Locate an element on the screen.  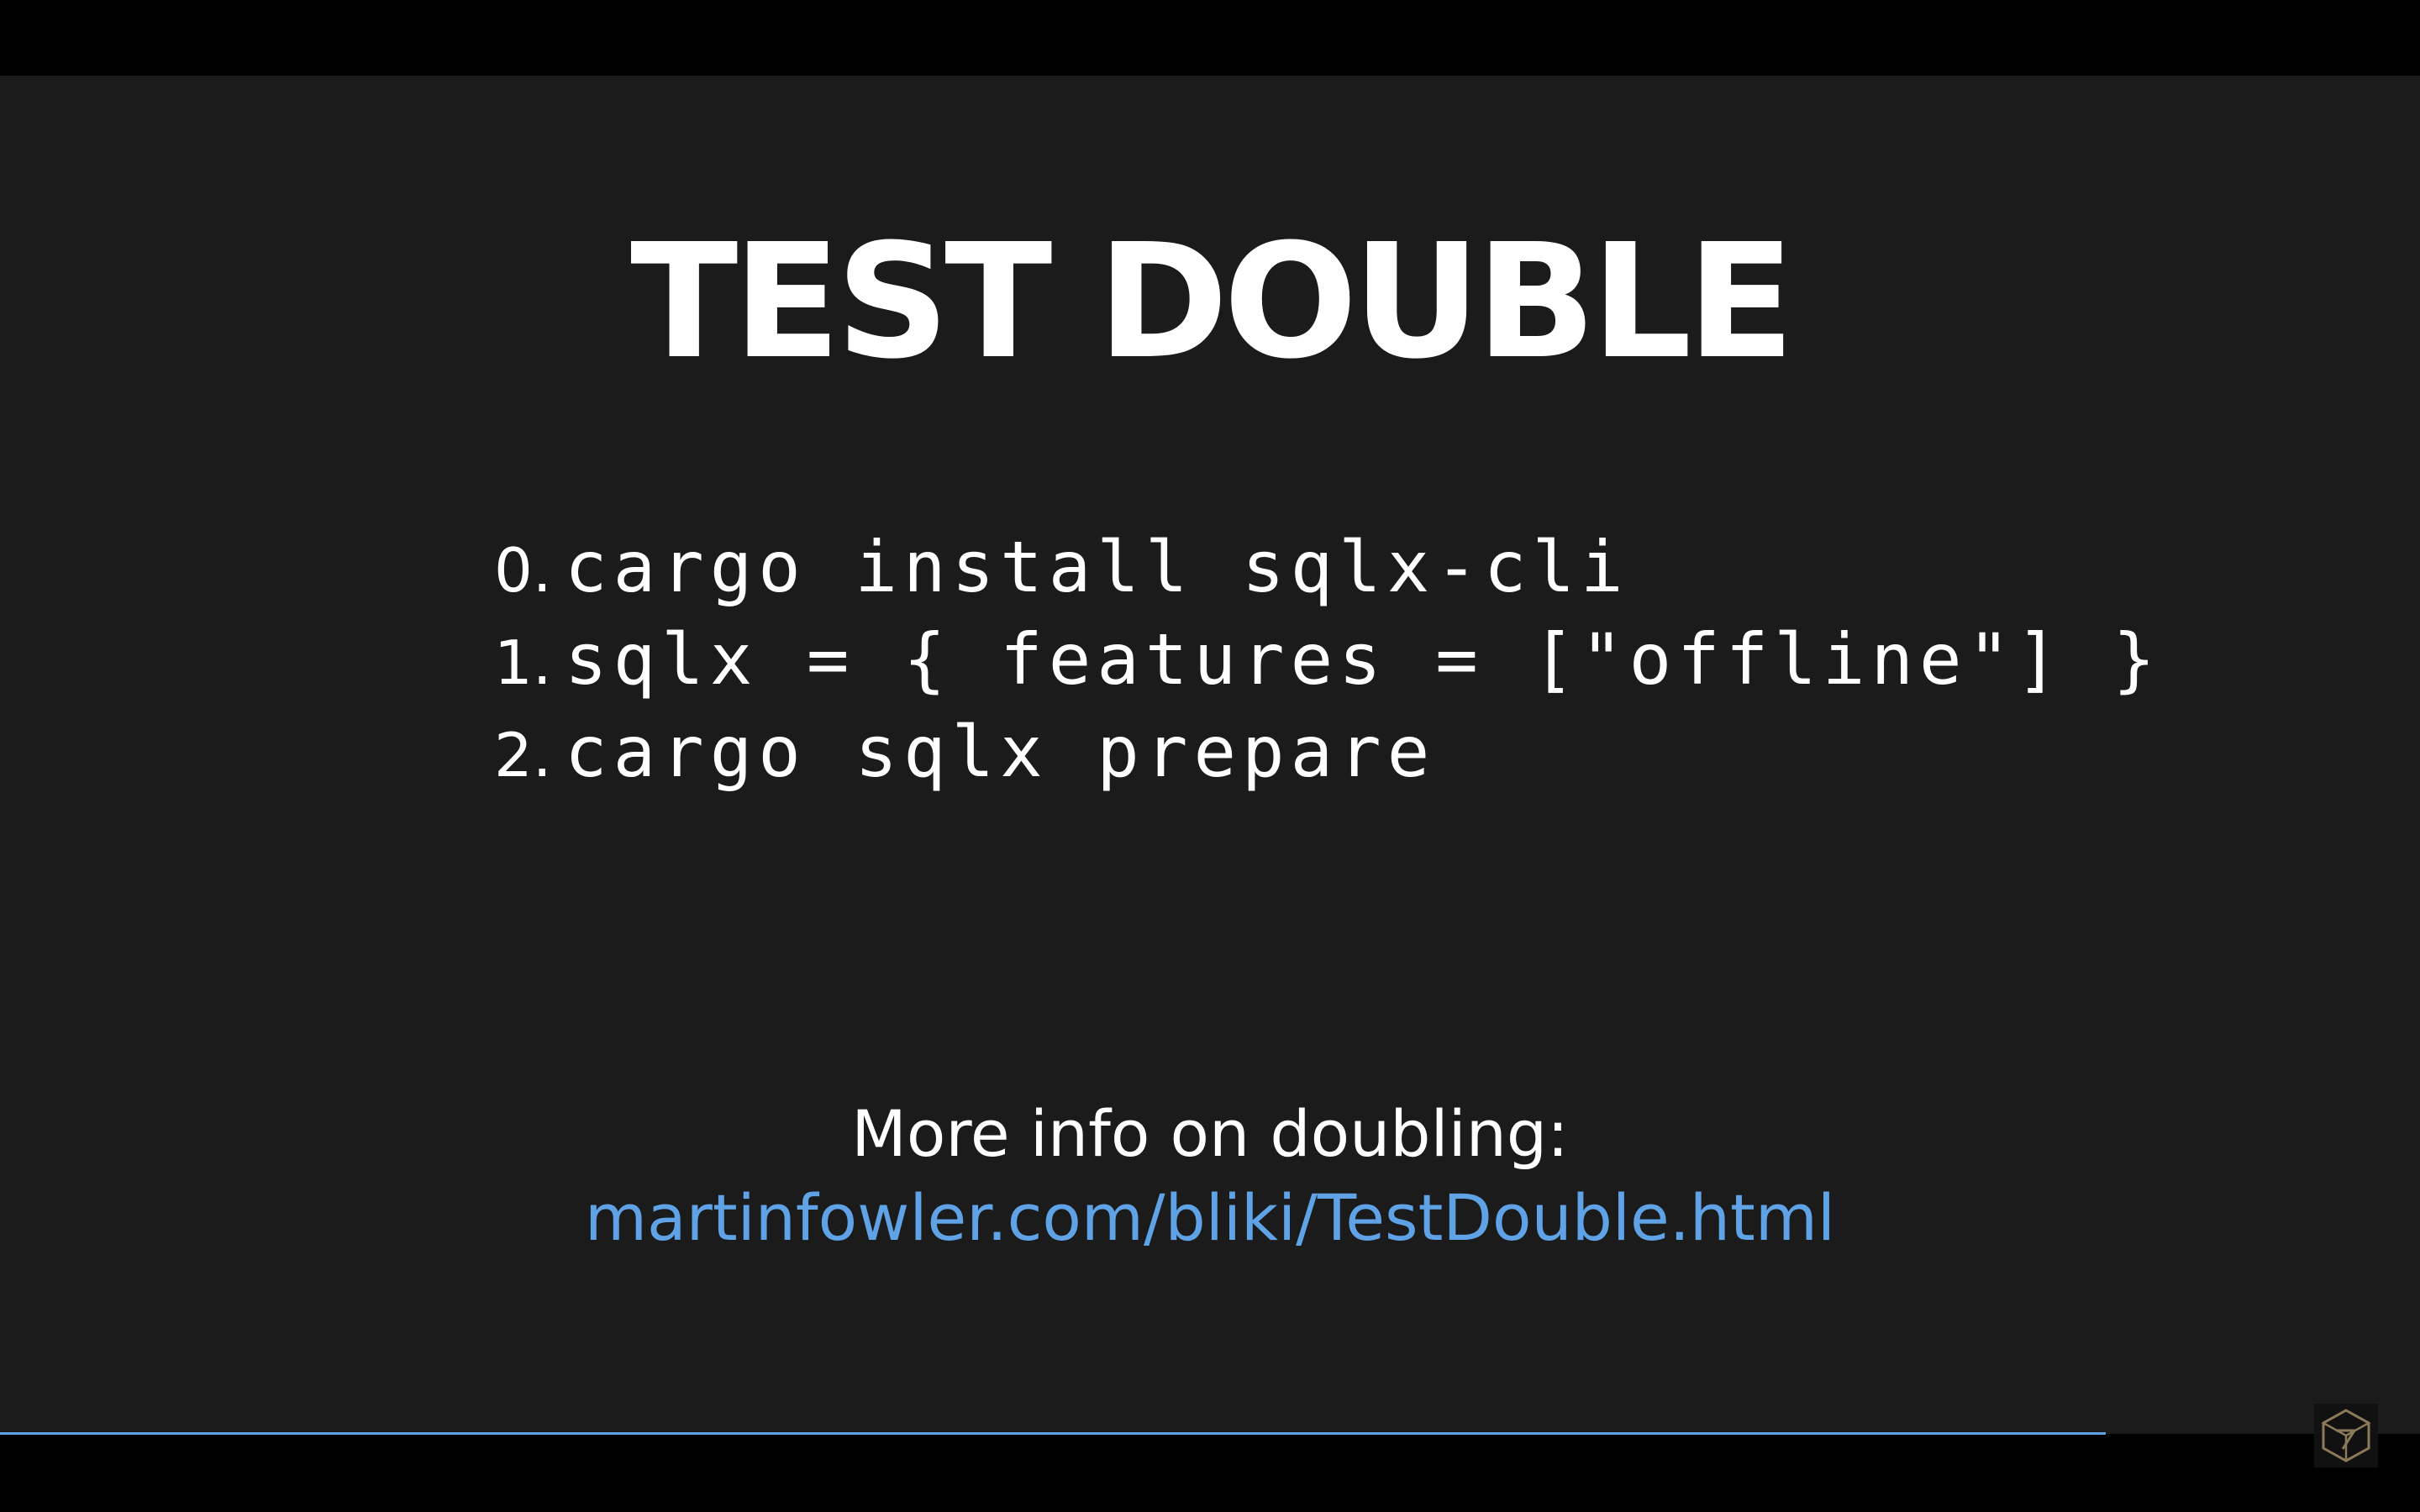
progress-bar is located at coordinates (1210, 1433).